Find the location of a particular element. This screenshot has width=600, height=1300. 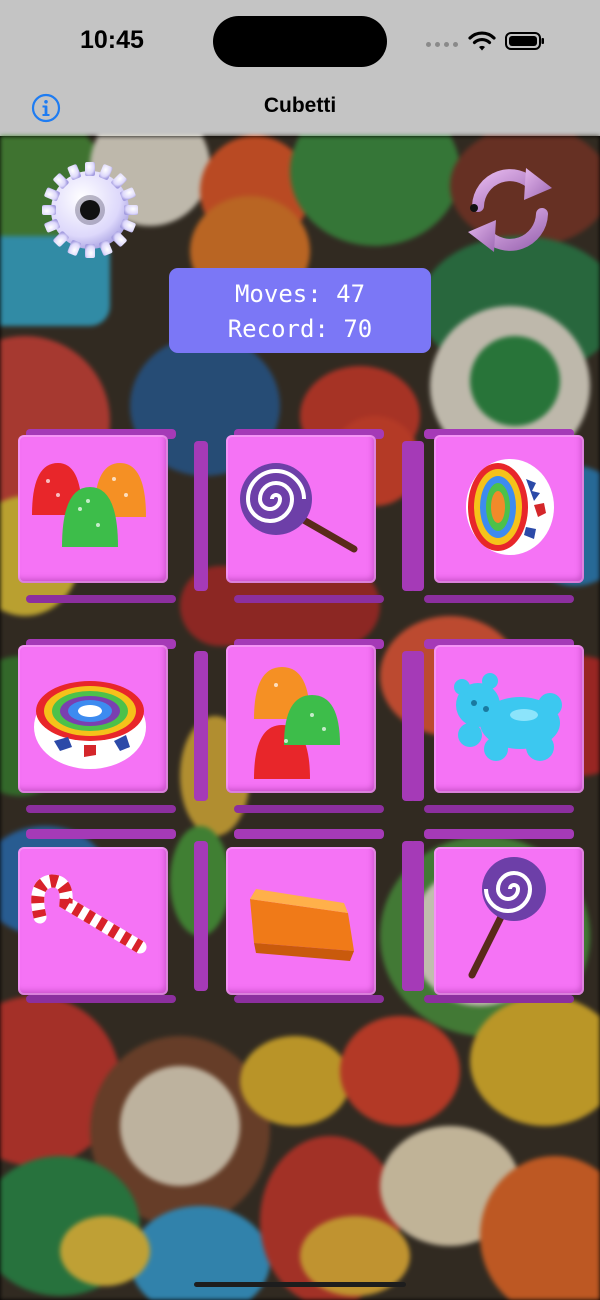

moves-value: 47 is located at coordinates (351, 294).